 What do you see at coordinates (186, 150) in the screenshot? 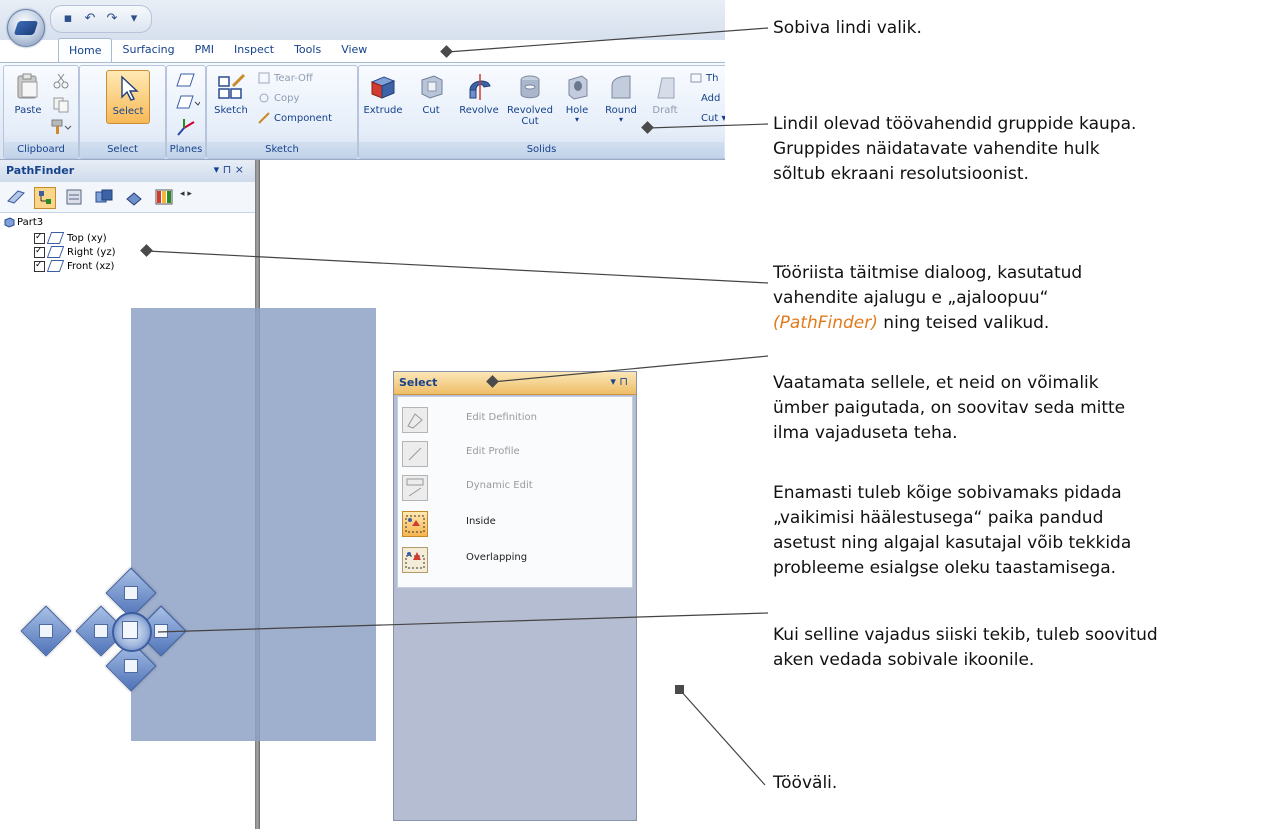
I see `group-label-planes: Planes` at bounding box center [186, 150].